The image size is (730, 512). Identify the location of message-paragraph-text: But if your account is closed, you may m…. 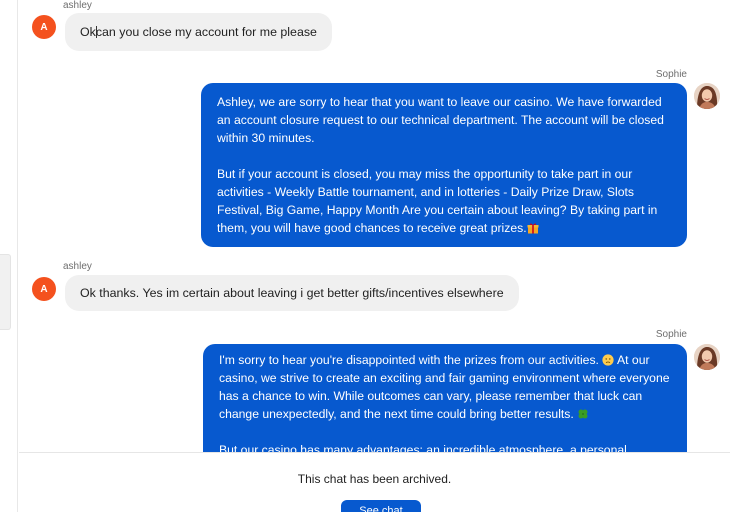
(437, 201).